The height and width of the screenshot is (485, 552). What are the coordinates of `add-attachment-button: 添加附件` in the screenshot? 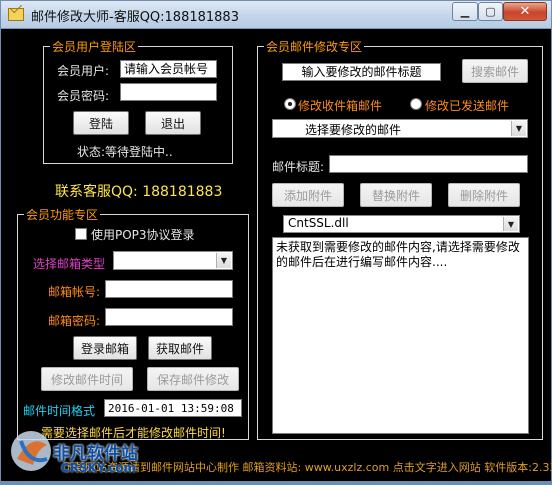 It's located at (308, 195).